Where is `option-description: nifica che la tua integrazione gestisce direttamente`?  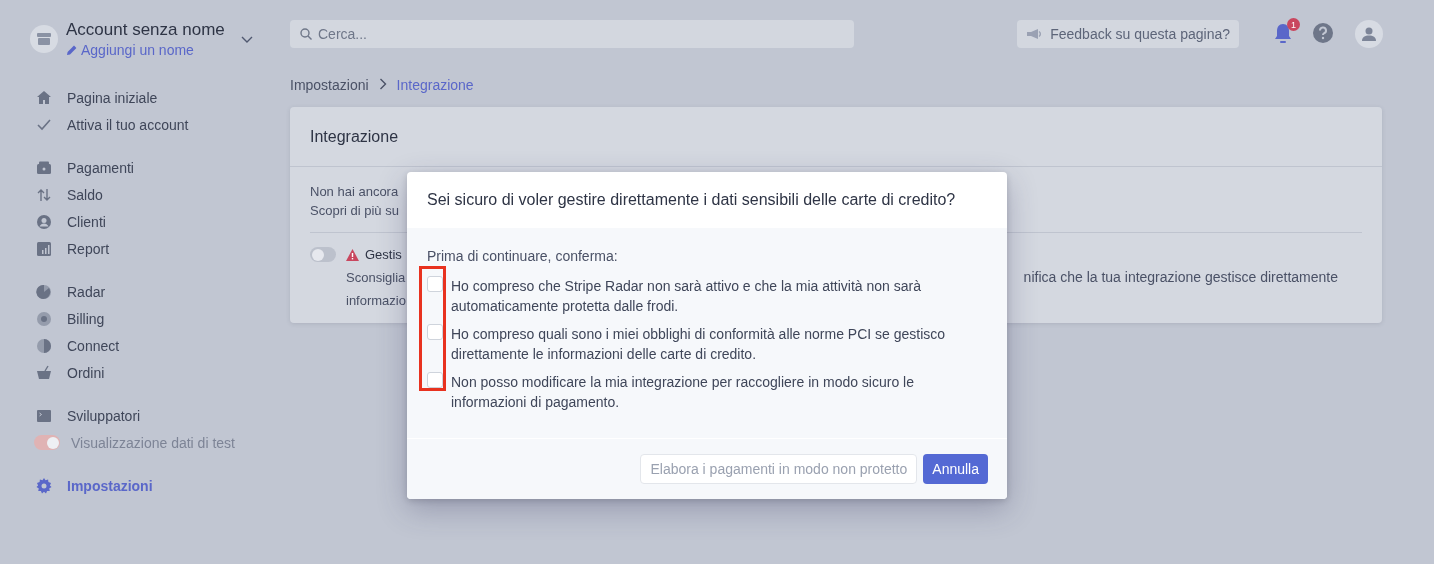 option-description: nifica che la tua integrazione gestisce direttamente is located at coordinates (1180, 277).